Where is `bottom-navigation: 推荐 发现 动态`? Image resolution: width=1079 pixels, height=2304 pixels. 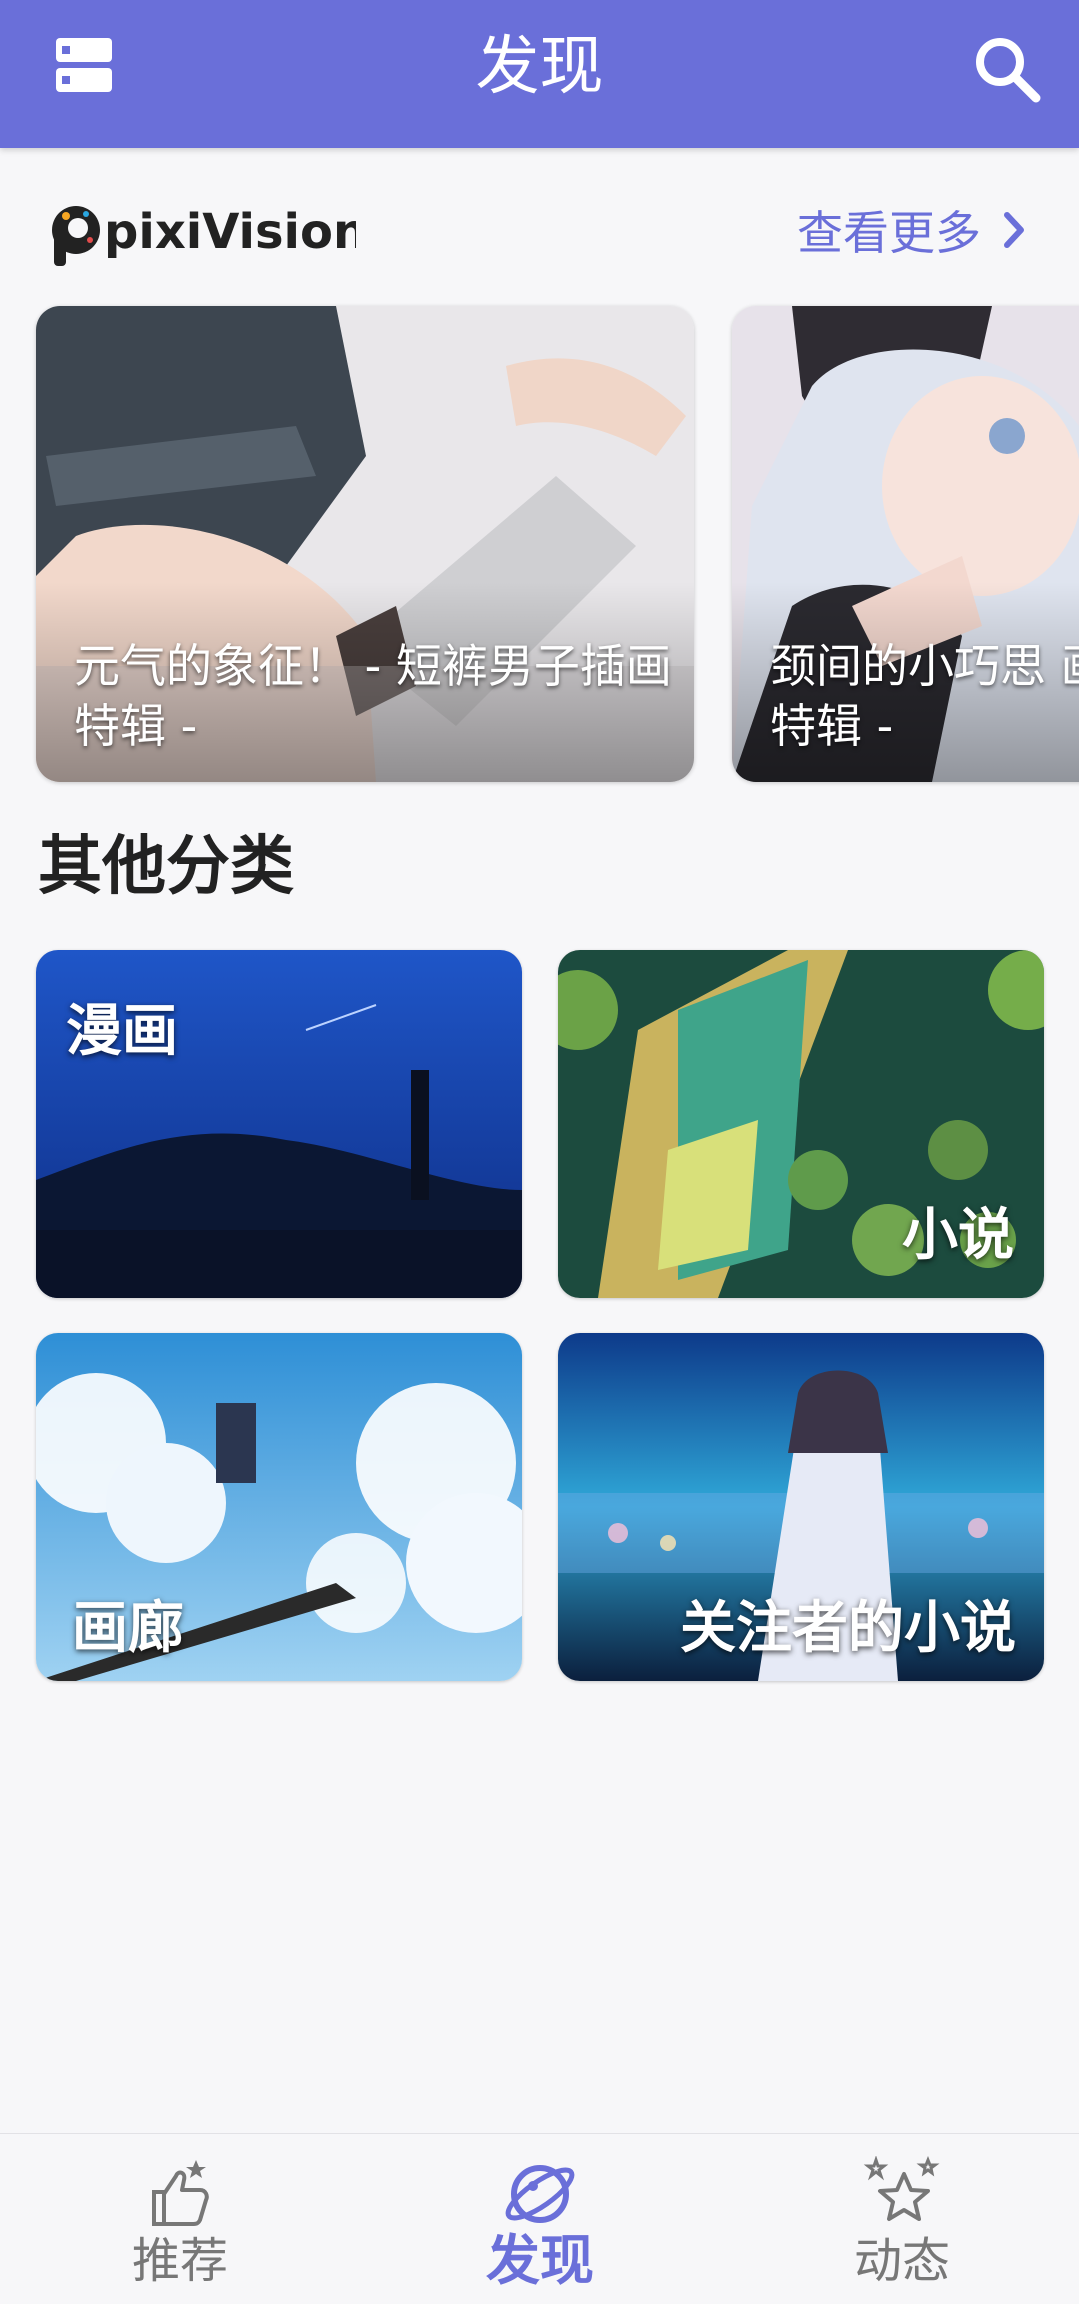 bottom-navigation: 推荐 发现 动态 is located at coordinates (539, 2218).